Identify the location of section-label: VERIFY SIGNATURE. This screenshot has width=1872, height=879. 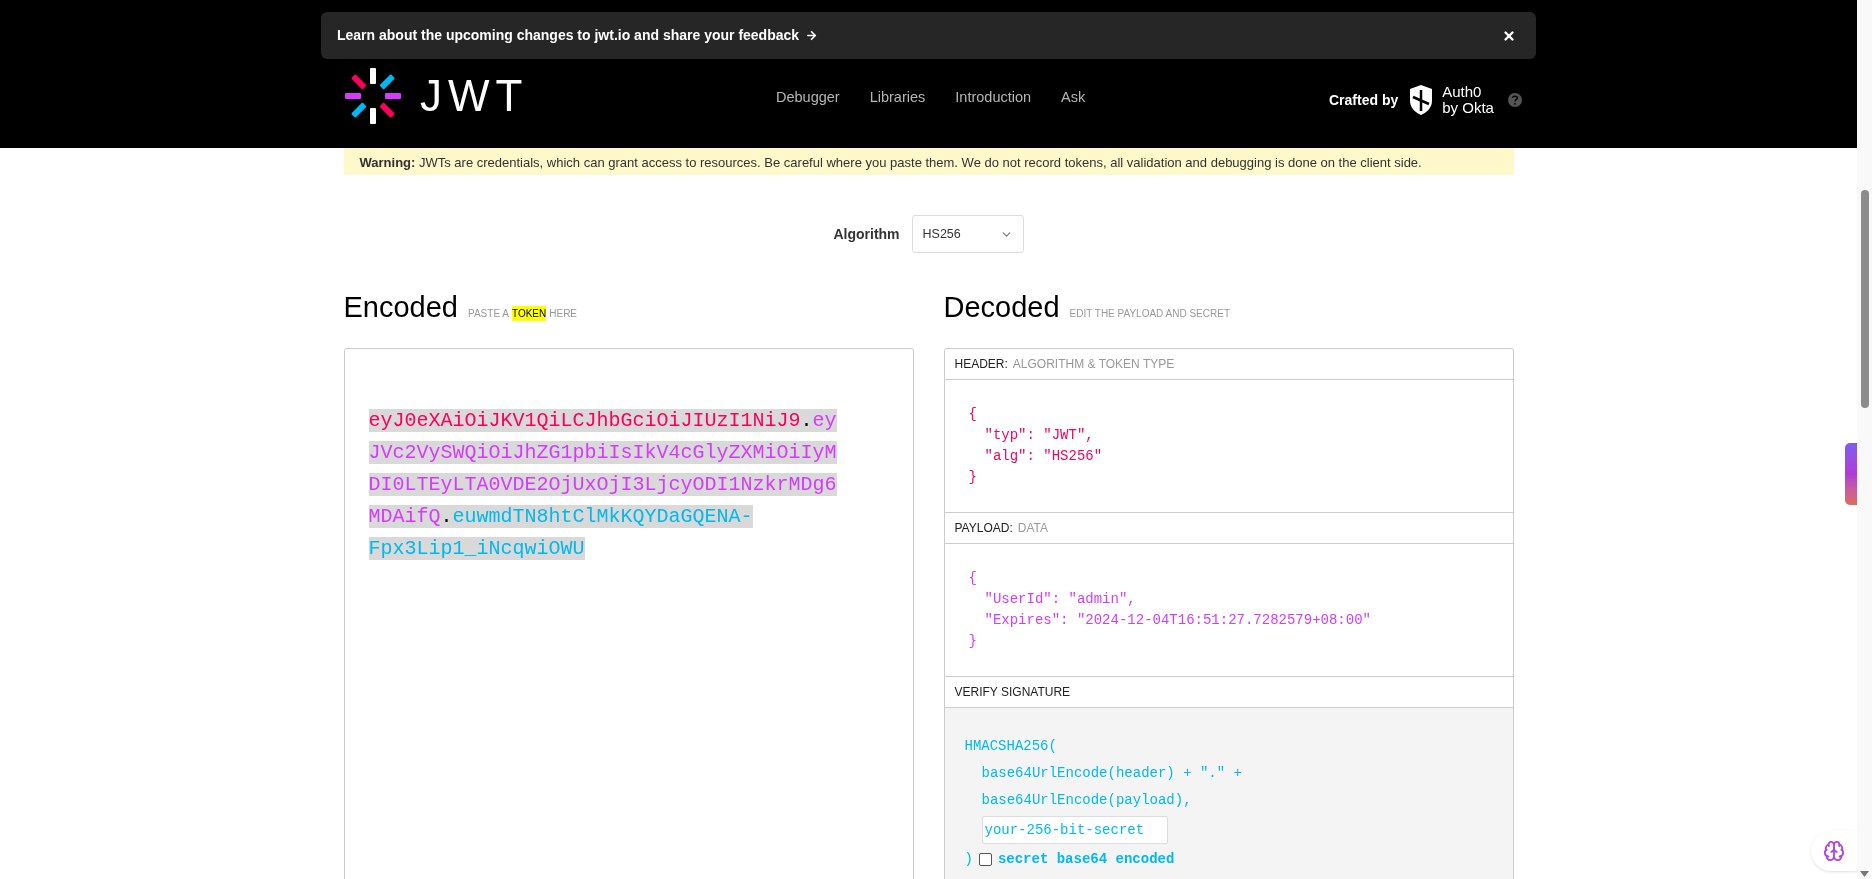
(1012, 692).